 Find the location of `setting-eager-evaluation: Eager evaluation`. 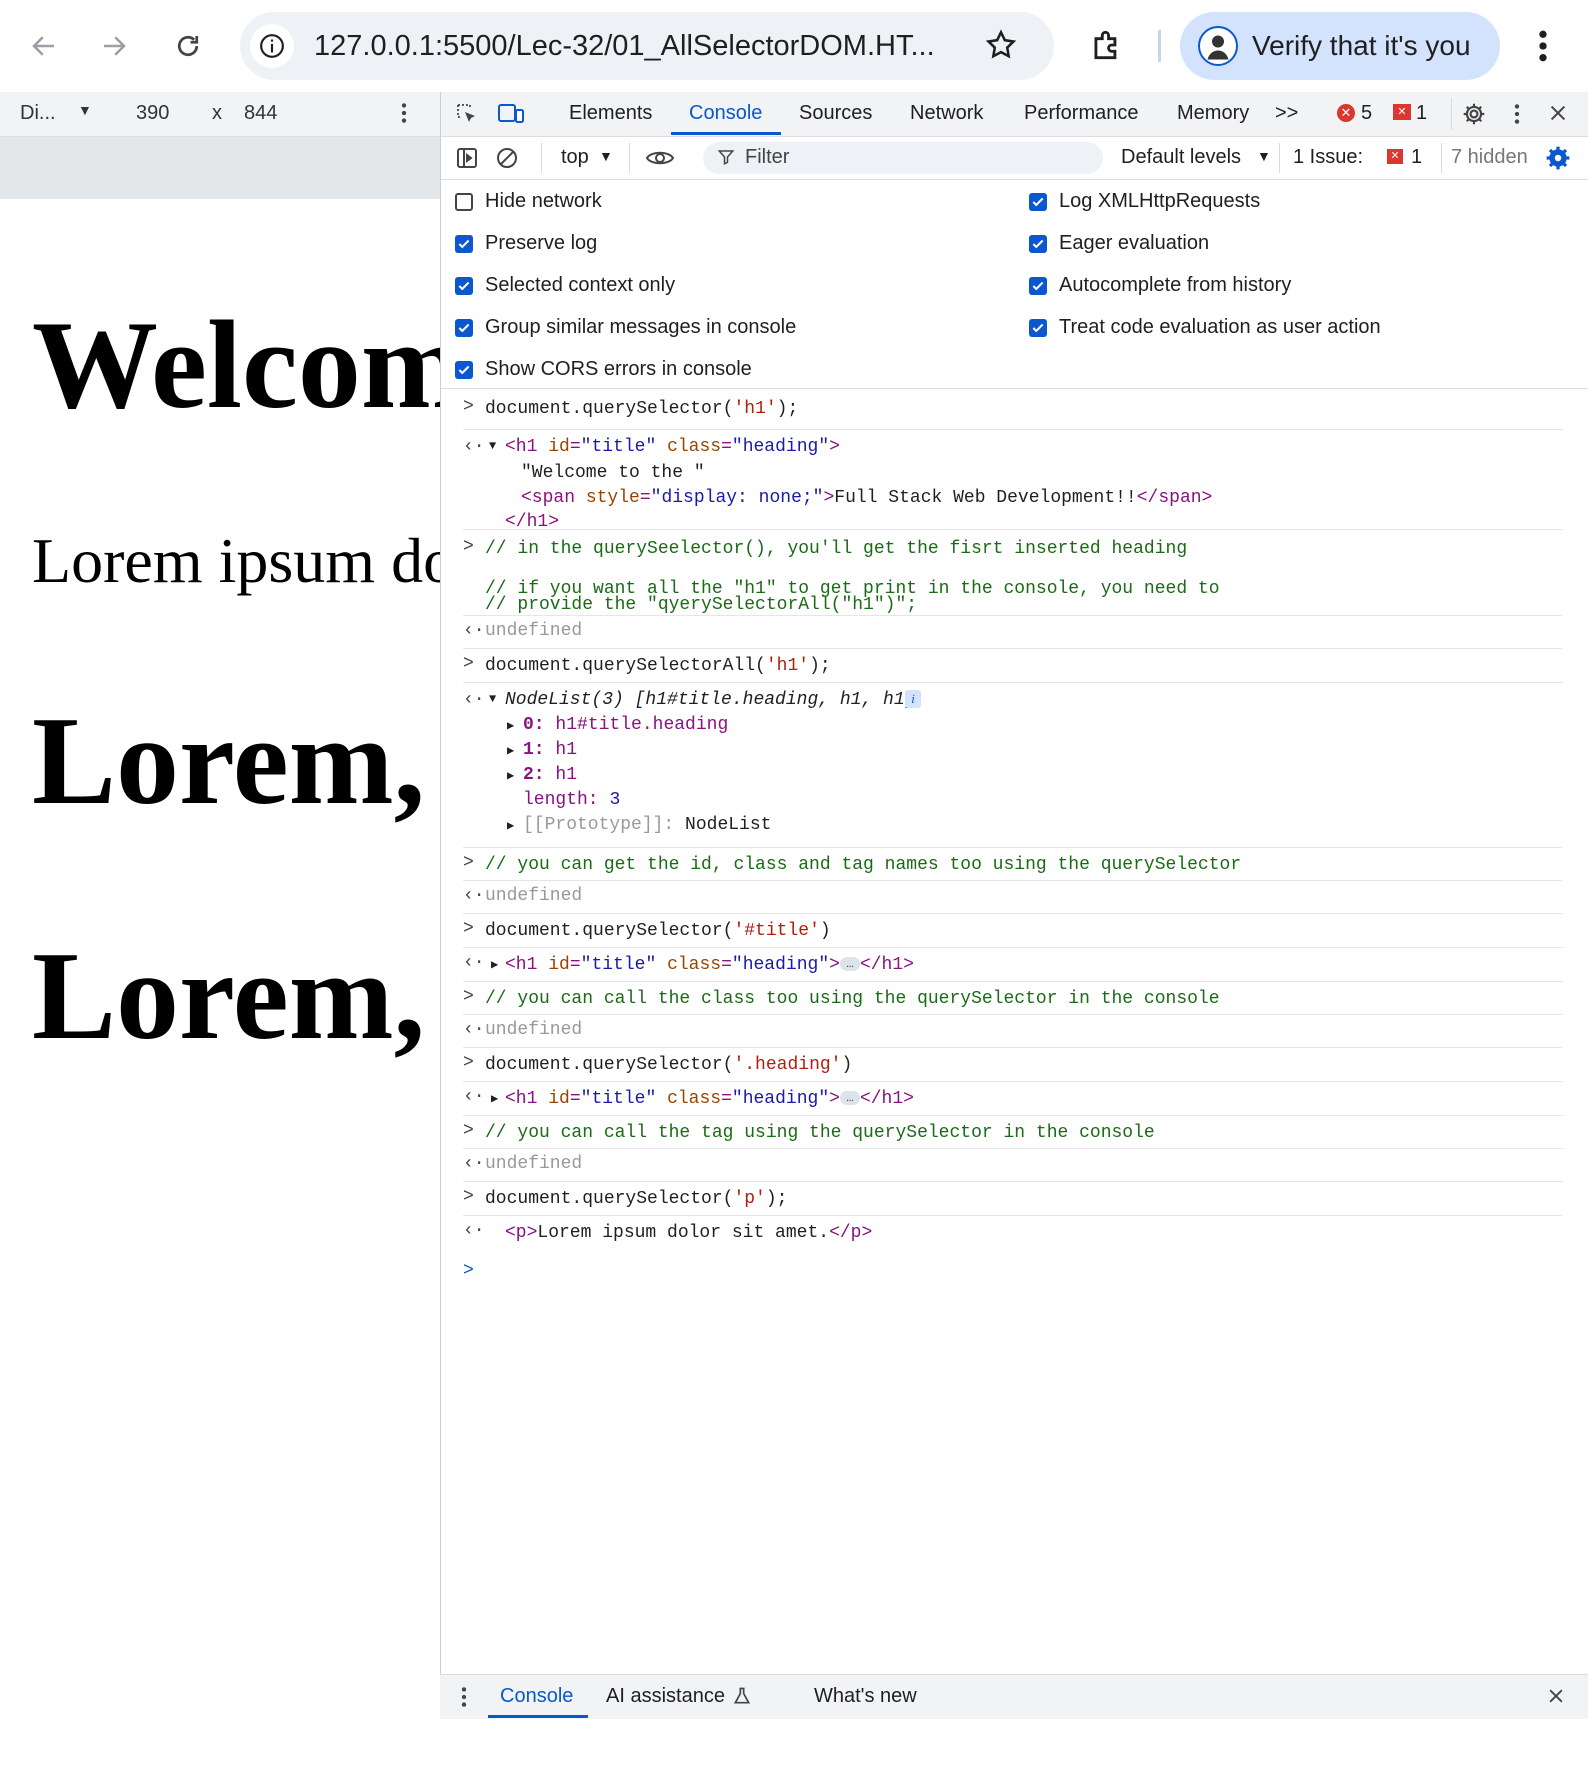

setting-eager-evaluation: Eager evaluation is located at coordinates (1119, 243).